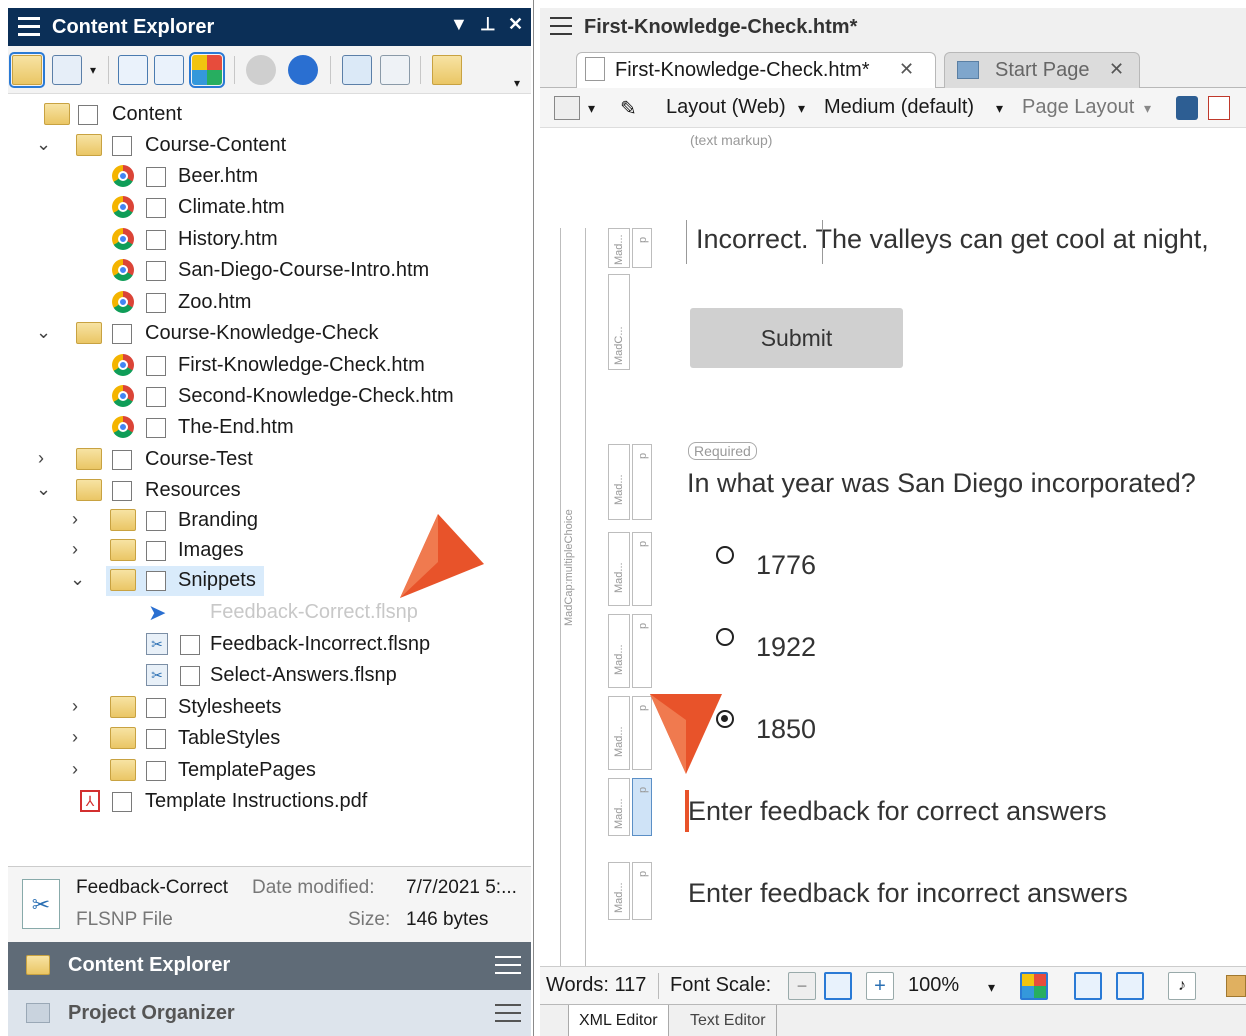 Image resolution: width=1246 pixels, height=1036 pixels. What do you see at coordinates (941, 483) in the screenshot?
I see `question-text: In what year was San Diego incorporated?` at bounding box center [941, 483].